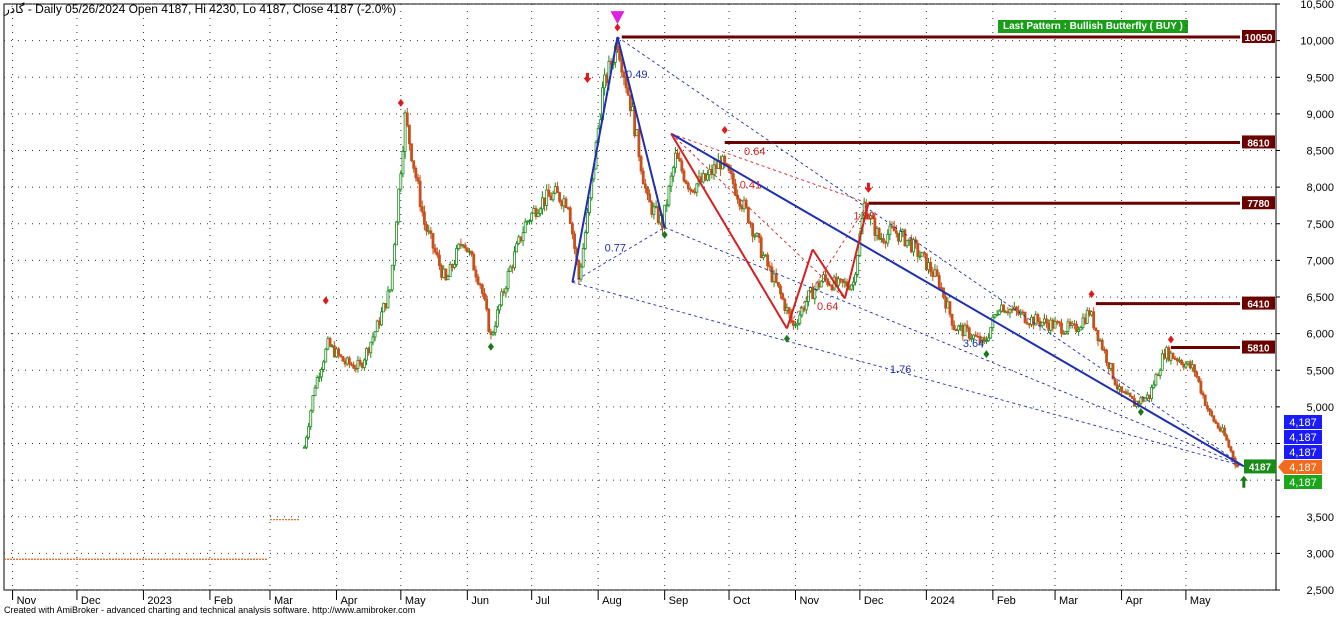  What do you see at coordinates (636, 75) in the screenshot?
I see `ratio-label: 0.49` at bounding box center [636, 75].